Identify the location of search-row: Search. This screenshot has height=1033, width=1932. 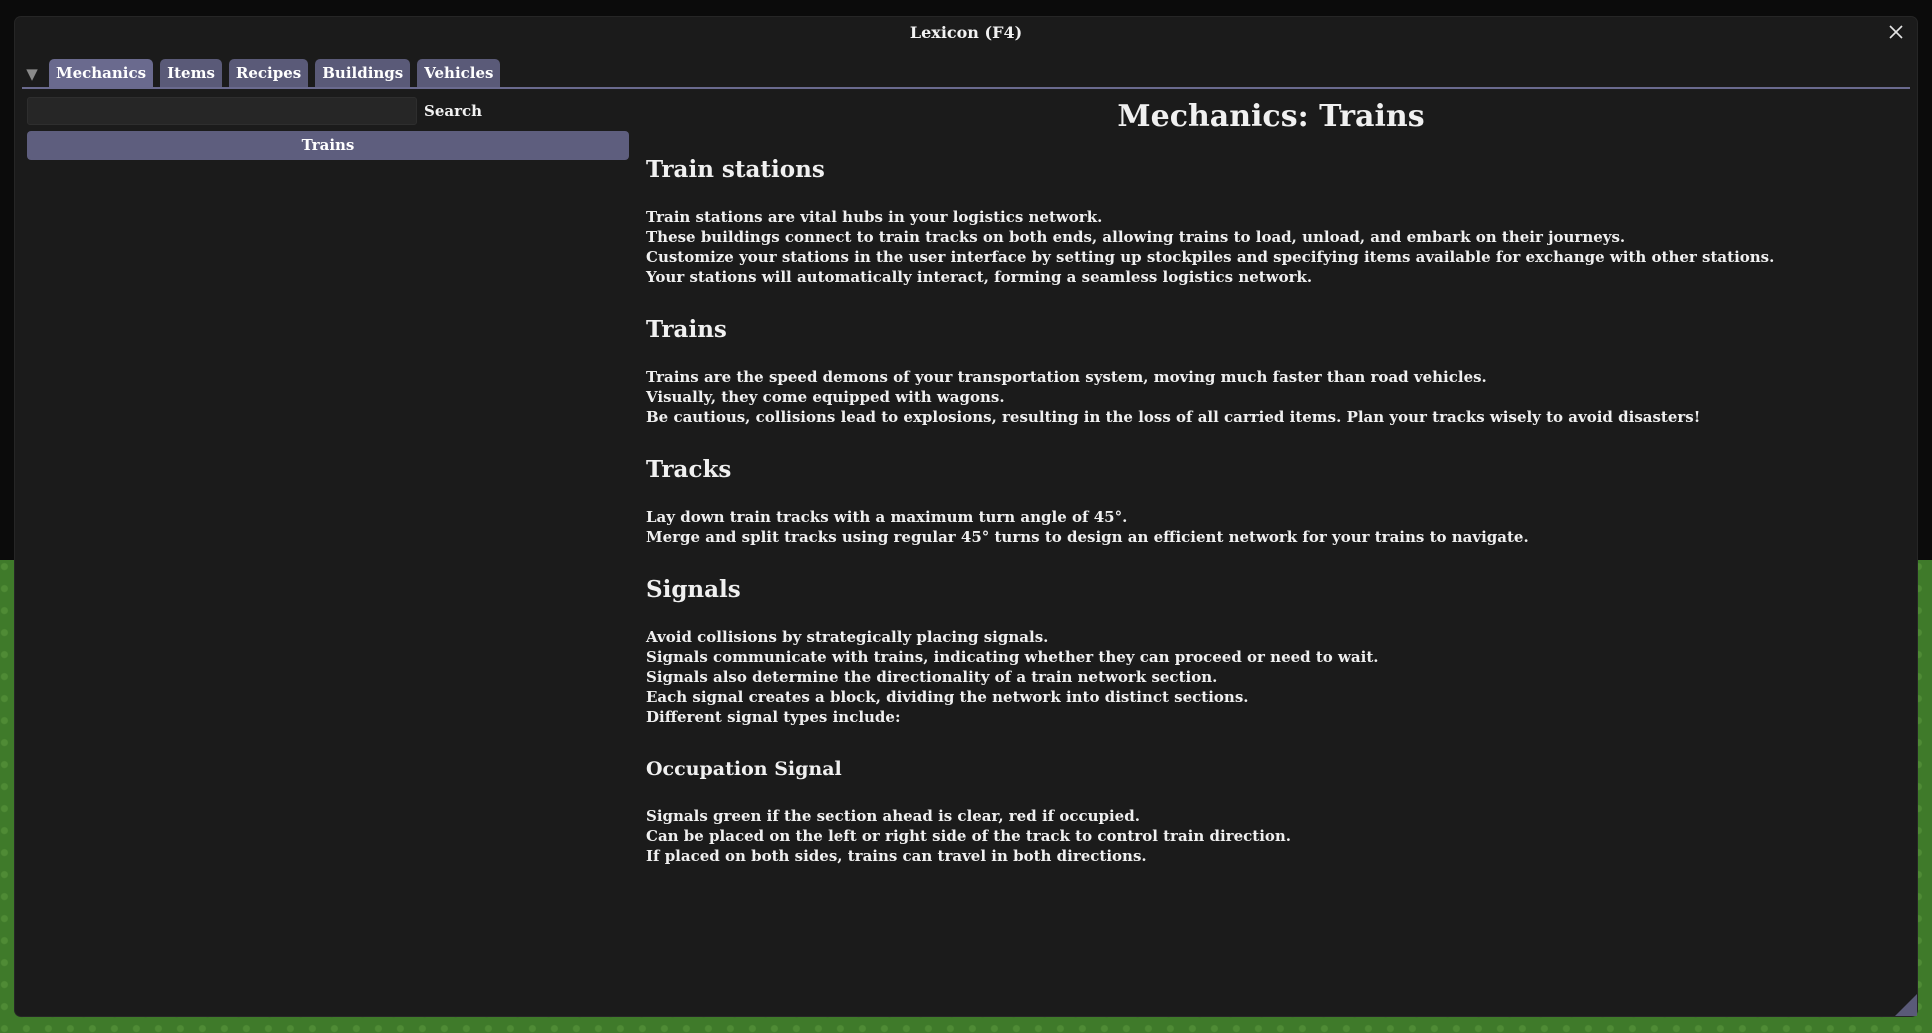
(328, 110).